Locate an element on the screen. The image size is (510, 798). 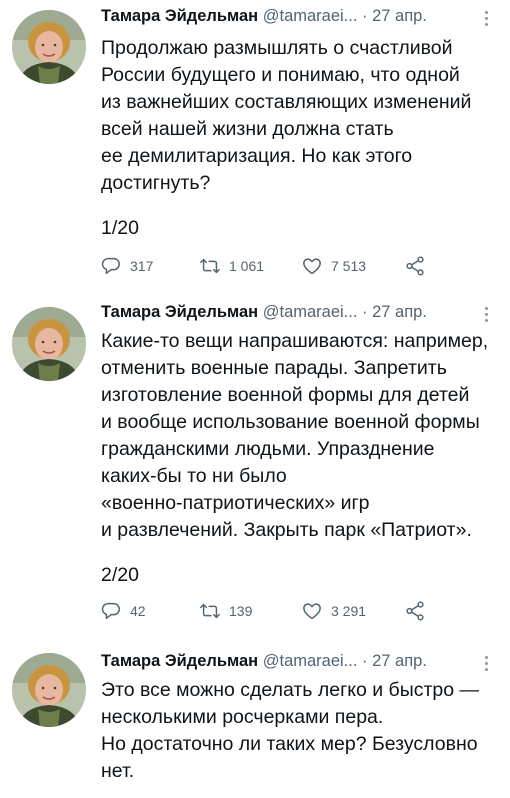
text-line: и вообще использование военной формы is located at coordinates (290, 422).